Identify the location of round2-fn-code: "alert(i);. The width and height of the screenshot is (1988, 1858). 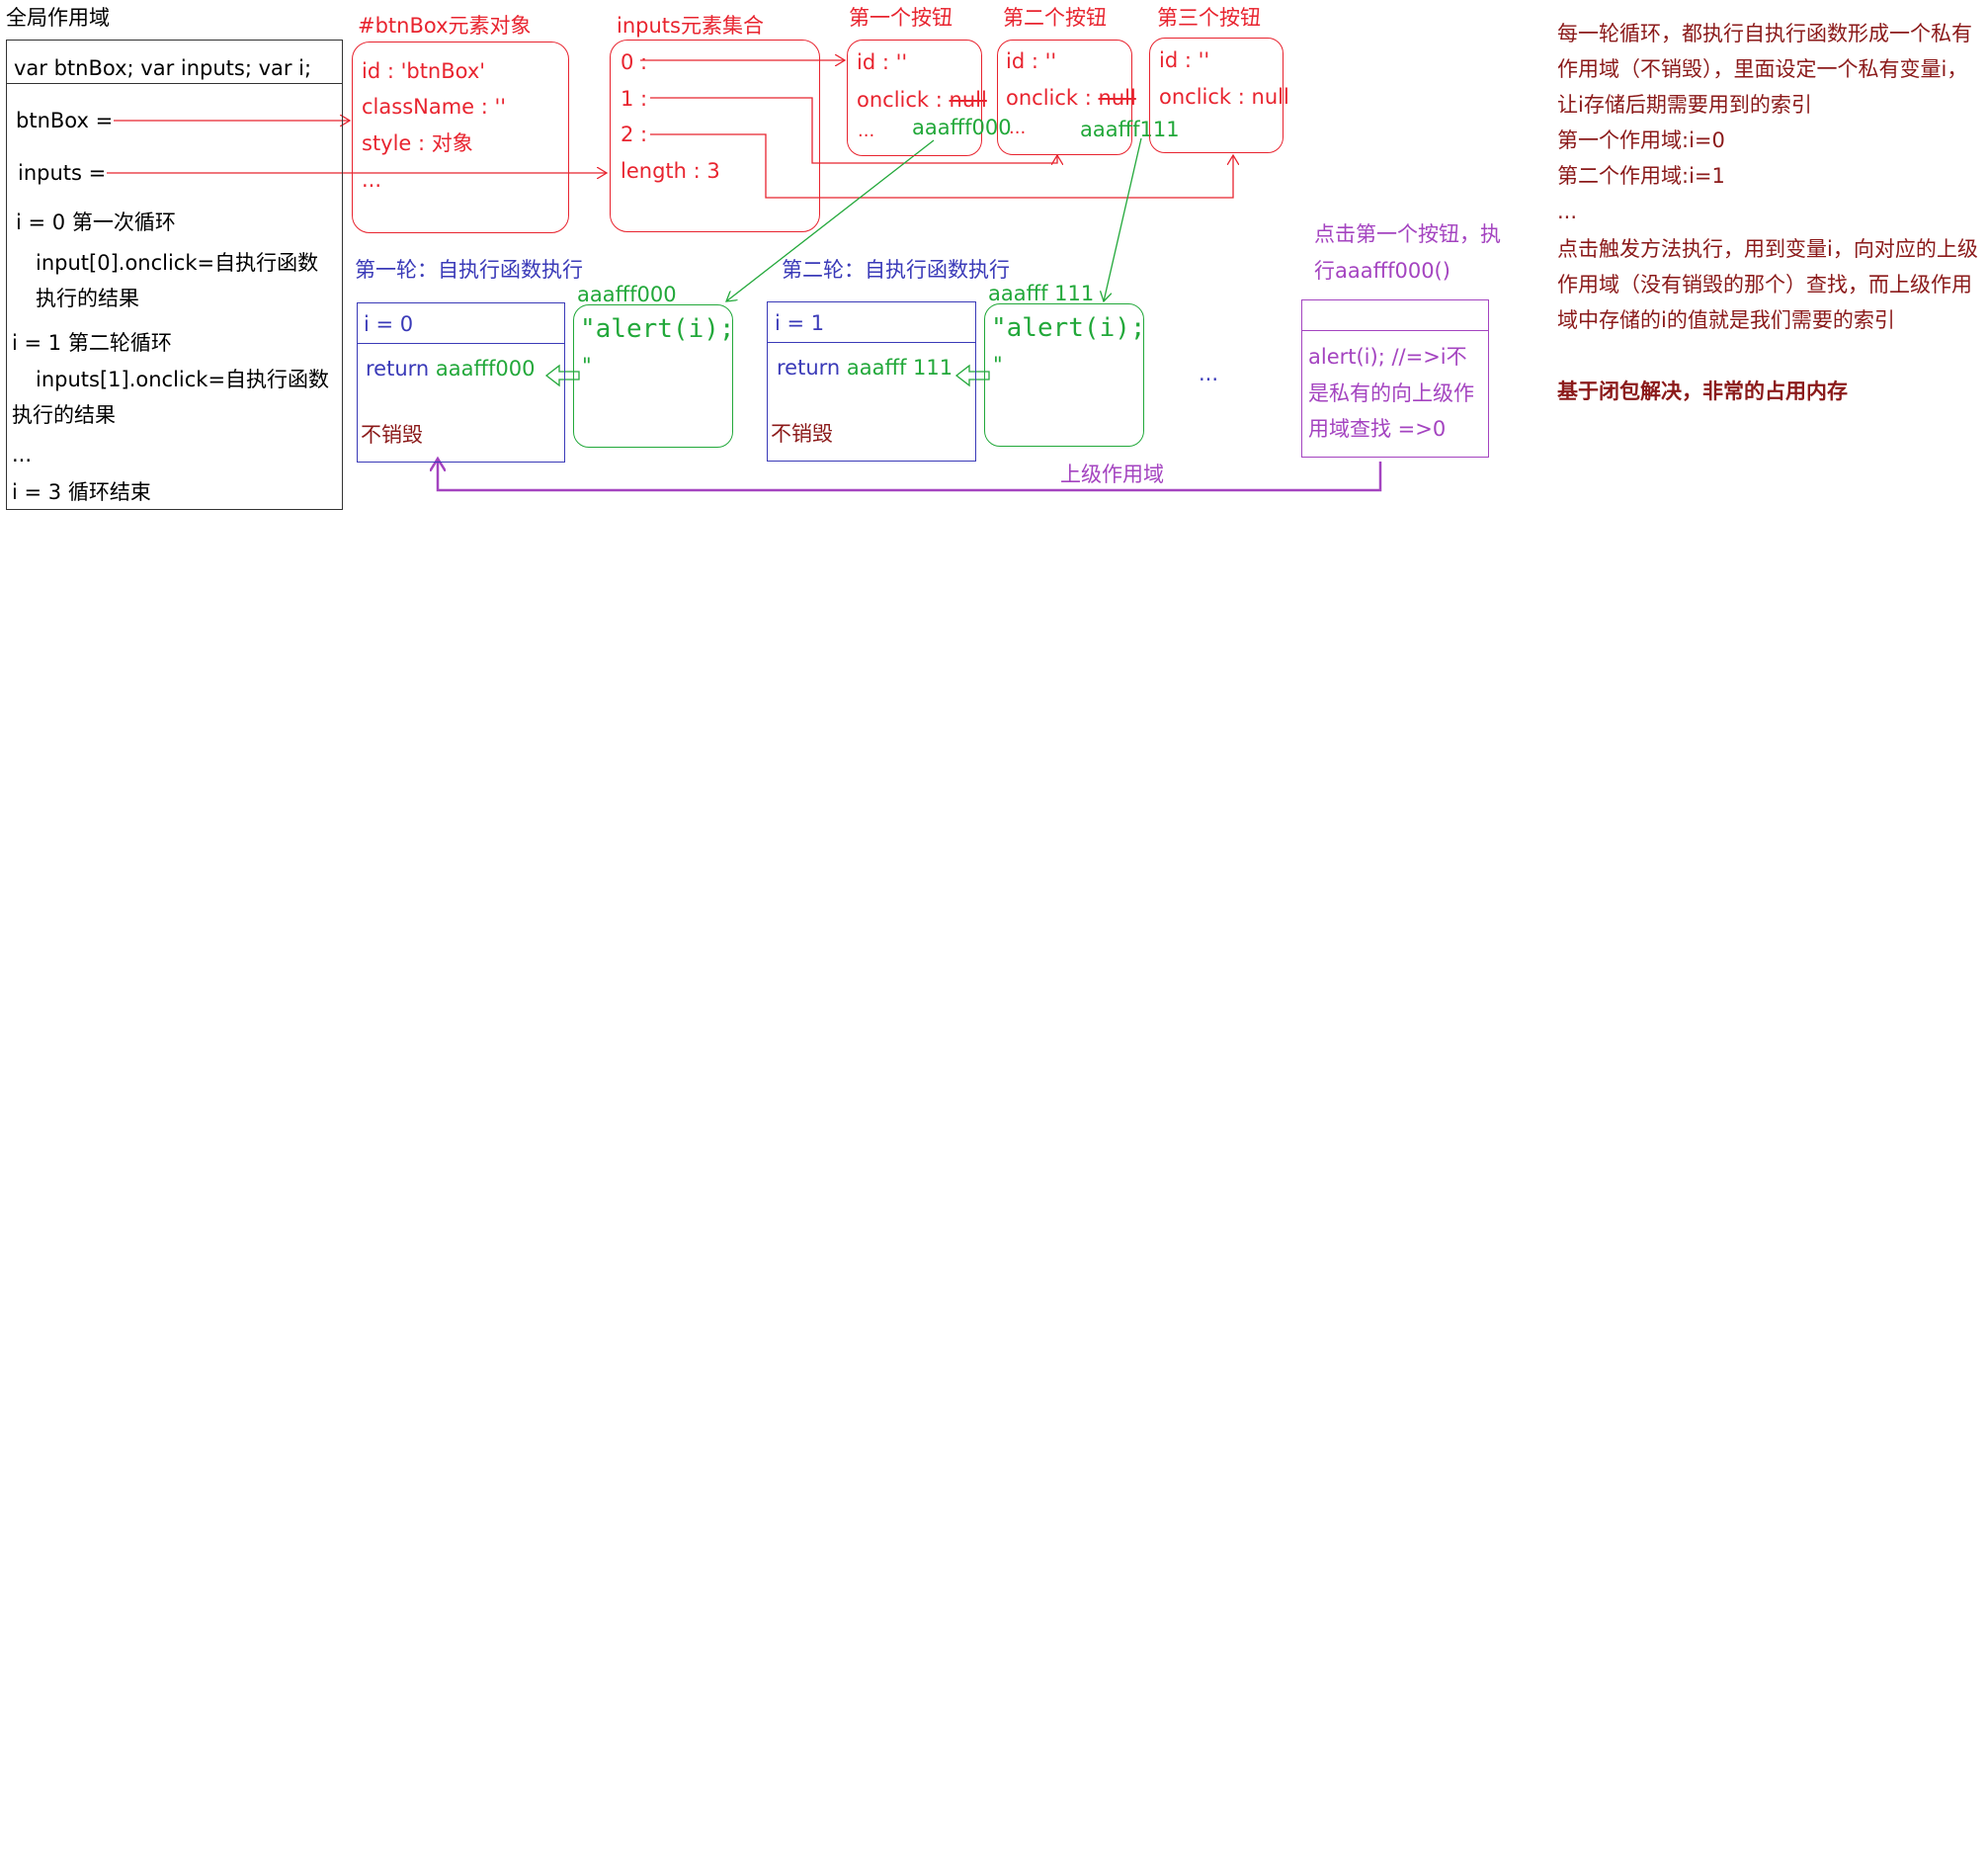
(1069, 328).